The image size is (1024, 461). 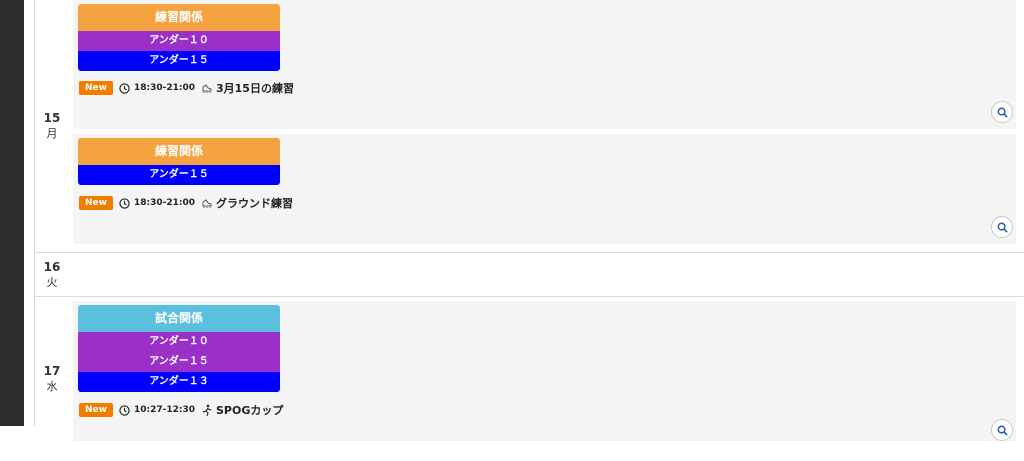 I want to click on event-tags: 練習関係 アンダー１５, so click(x=179, y=161).